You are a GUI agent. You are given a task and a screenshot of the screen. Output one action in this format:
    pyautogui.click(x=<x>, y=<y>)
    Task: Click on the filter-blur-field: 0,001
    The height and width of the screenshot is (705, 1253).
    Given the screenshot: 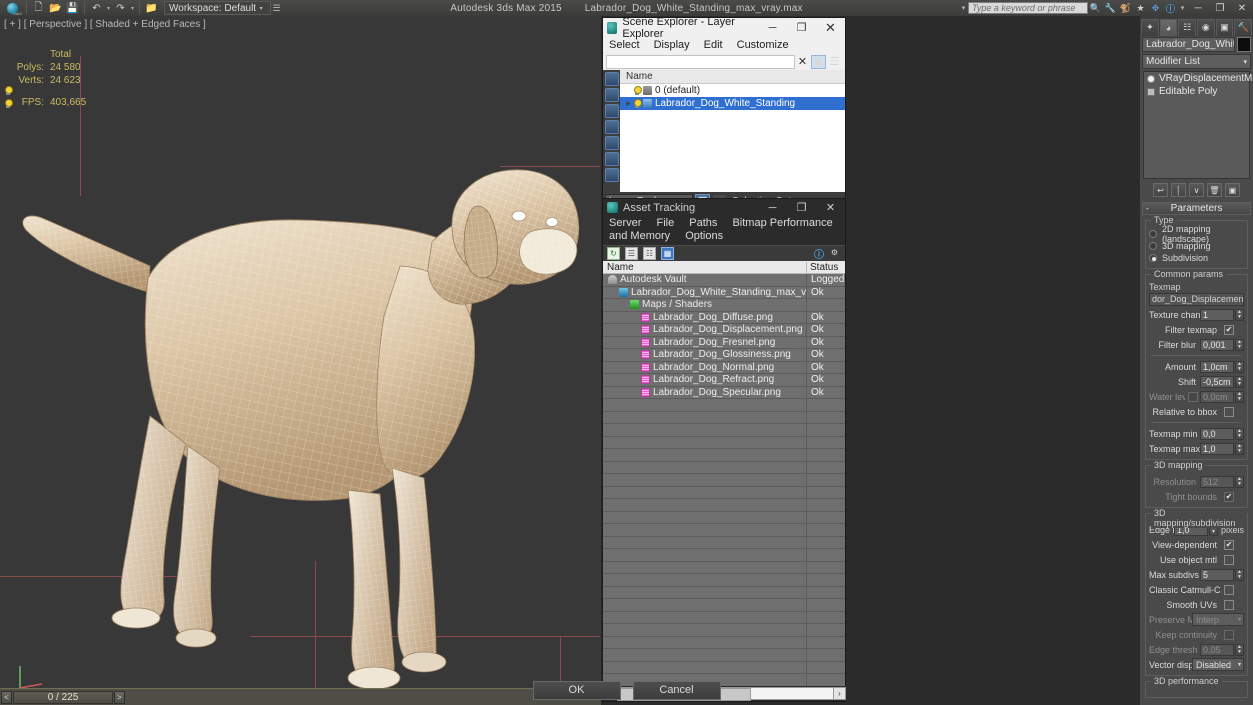 What is the action you would take?
    pyautogui.click(x=1217, y=344)
    